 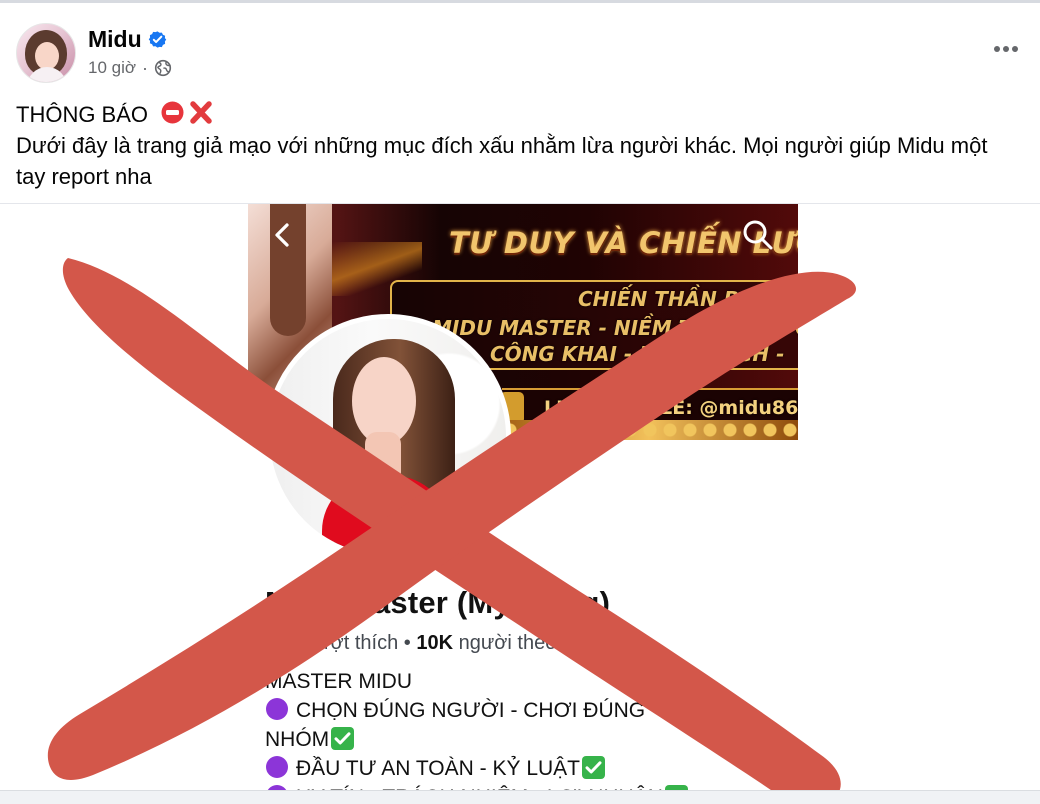 What do you see at coordinates (637, 354) in the screenshot?
I see `cover-subtitle-3: CÔNG KHAI - MINH BẠCH -` at bounding box center [637, 354].